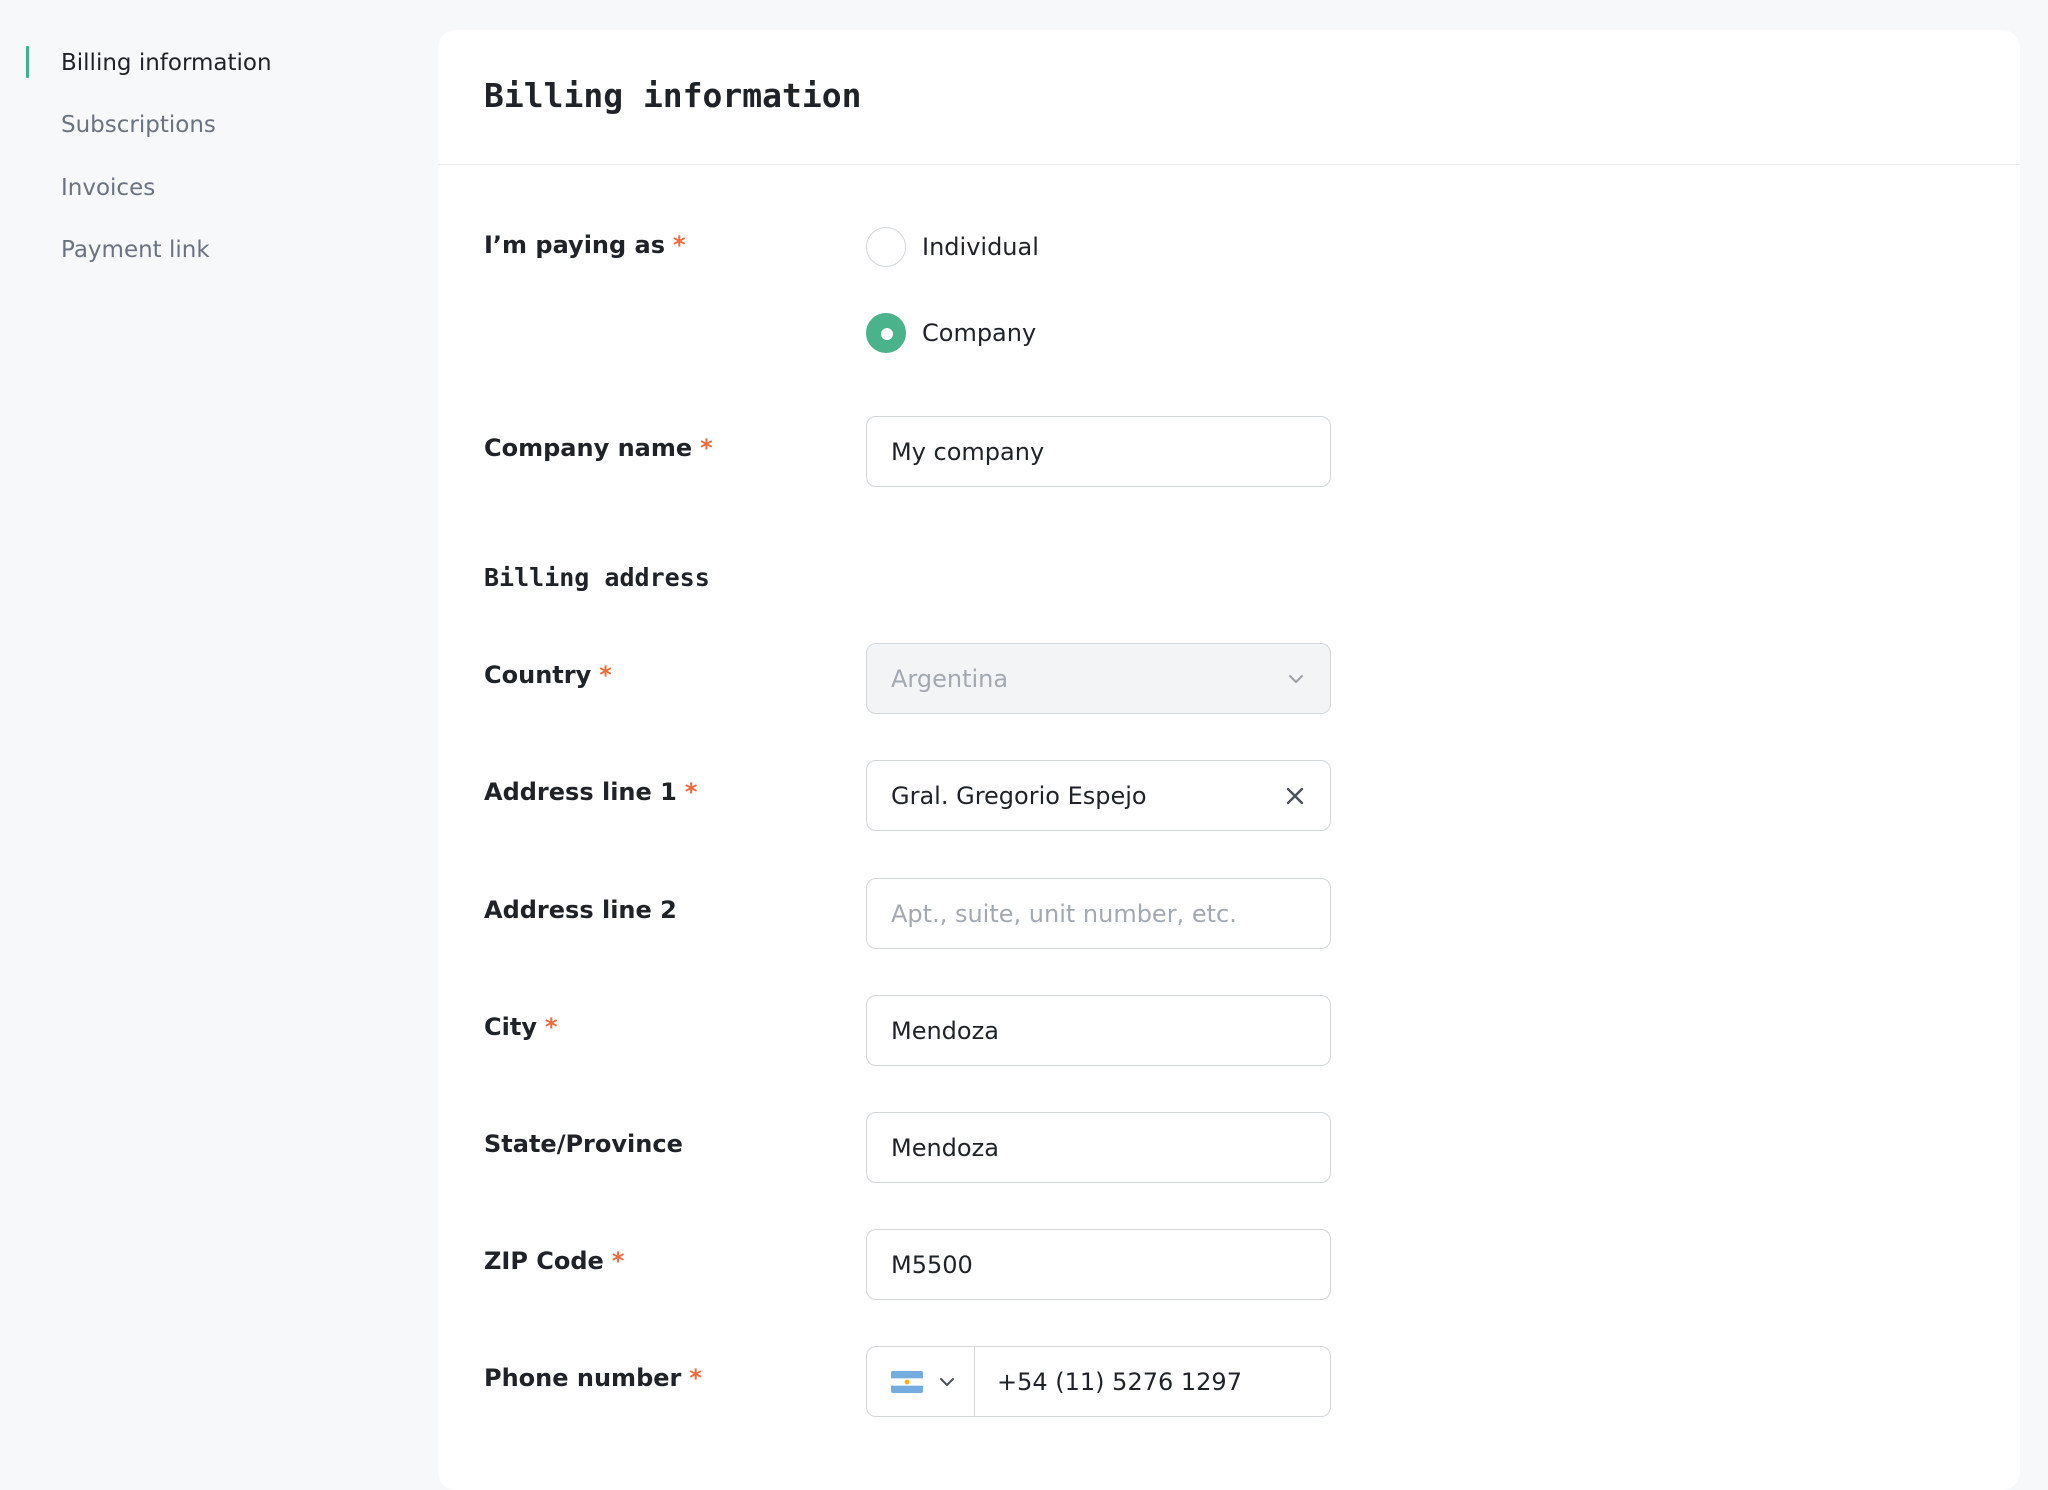 The height and width of the screenshot is (1490, 2048). Describe the element at coordinates (138, 125) in the screenshot. I see `sidebar-item-subscriptions: Subscriptions` at that location.